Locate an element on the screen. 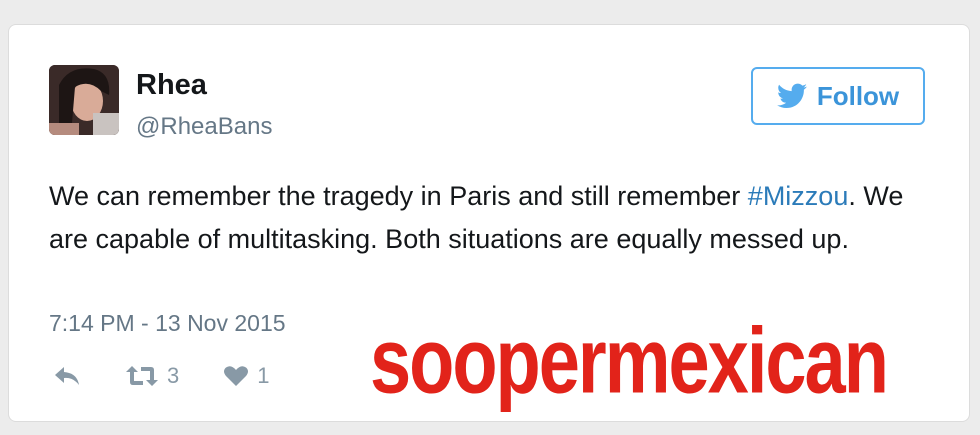  like-action: 1 is located at coordinates (246, 376).